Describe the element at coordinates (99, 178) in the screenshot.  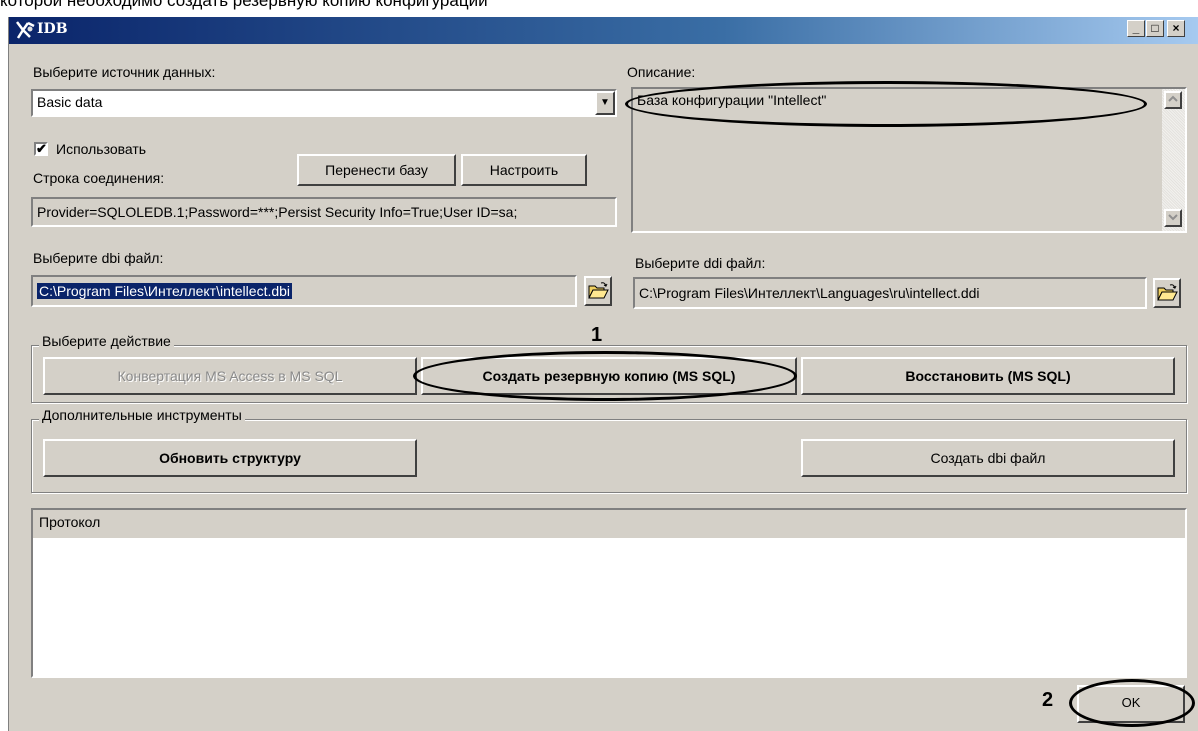
I see `connection-label: Строка соединения:` at that location.